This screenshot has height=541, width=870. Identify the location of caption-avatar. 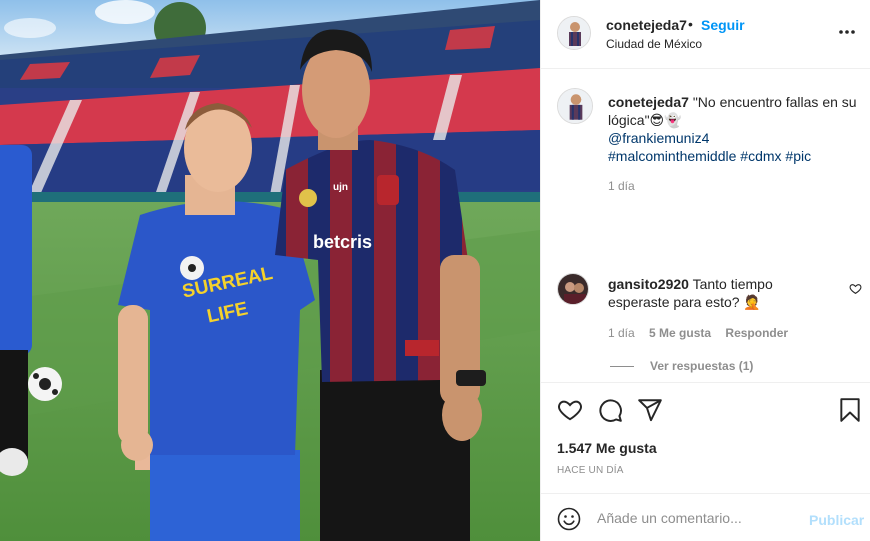
(575, 106).